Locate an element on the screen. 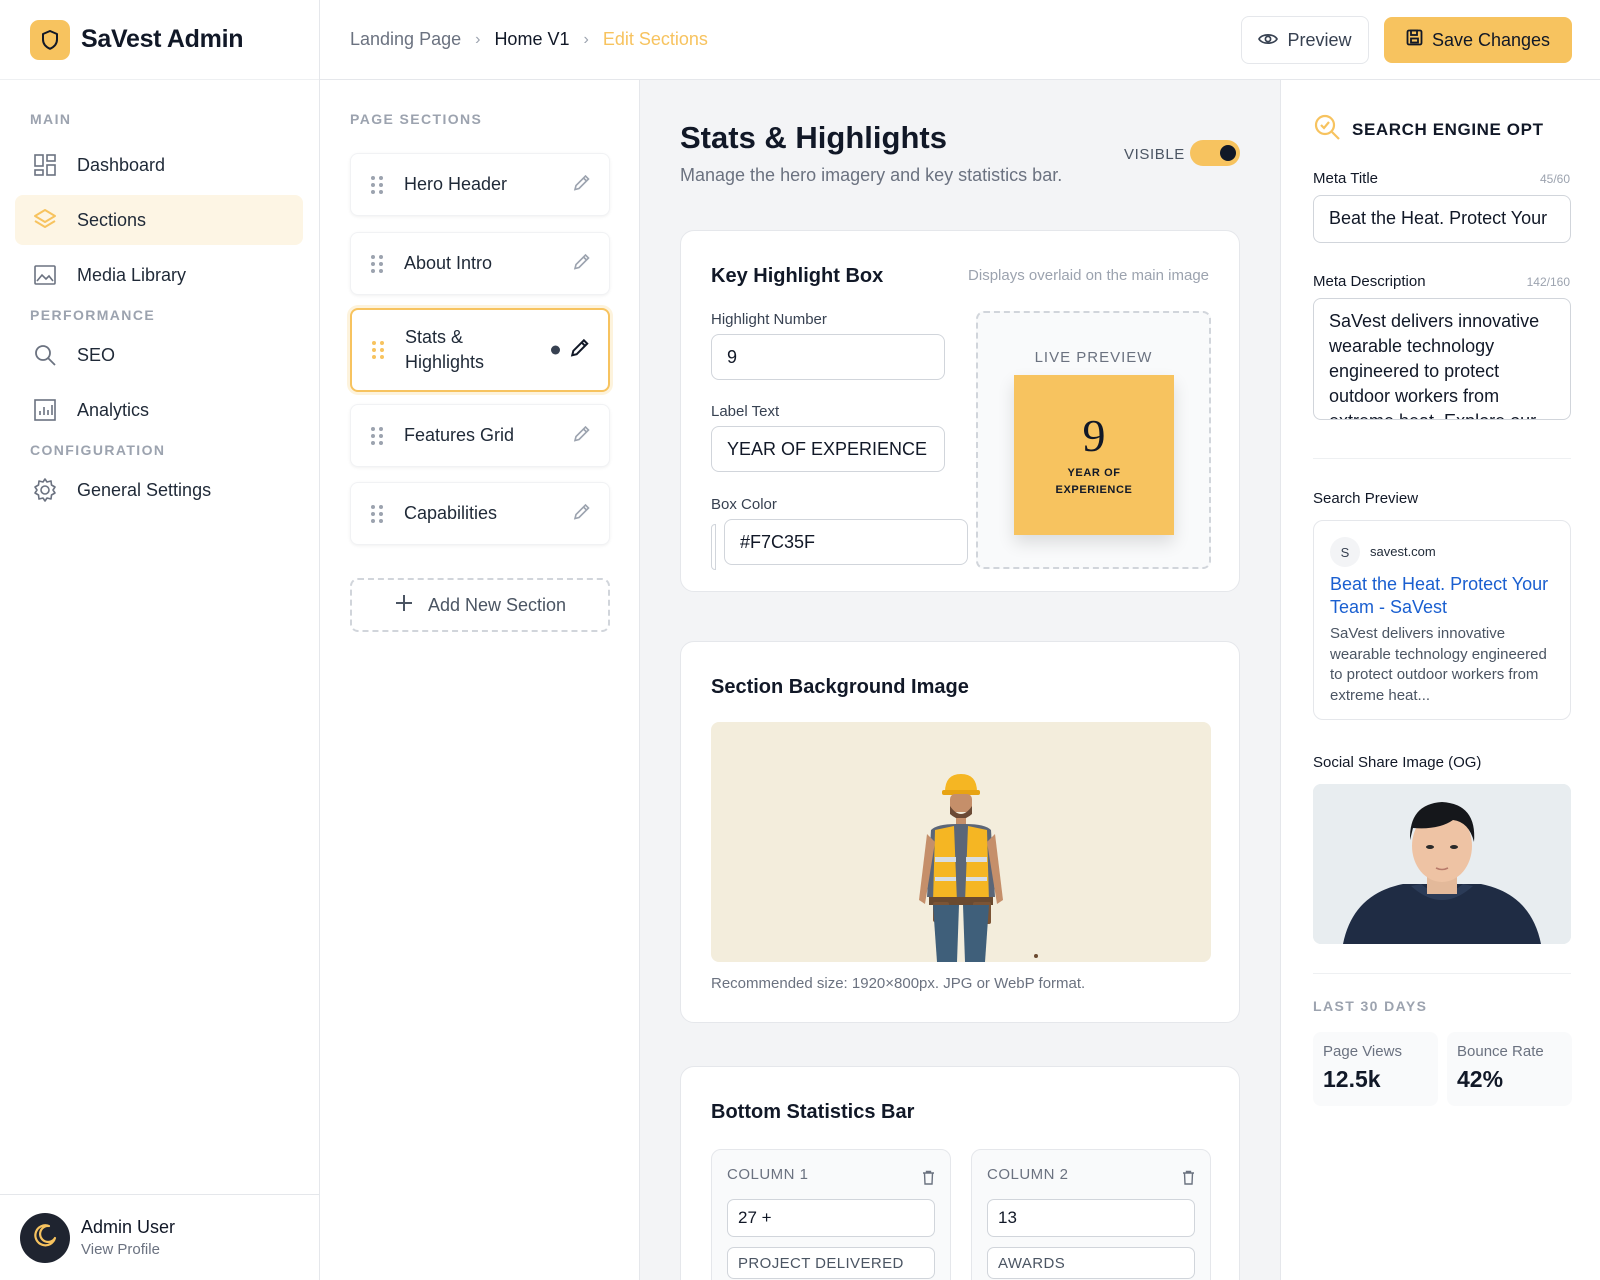 The height and width of the screenshot is (1280, 1600). sidebar-item-label: Sections is located at coordinates (112, 219).